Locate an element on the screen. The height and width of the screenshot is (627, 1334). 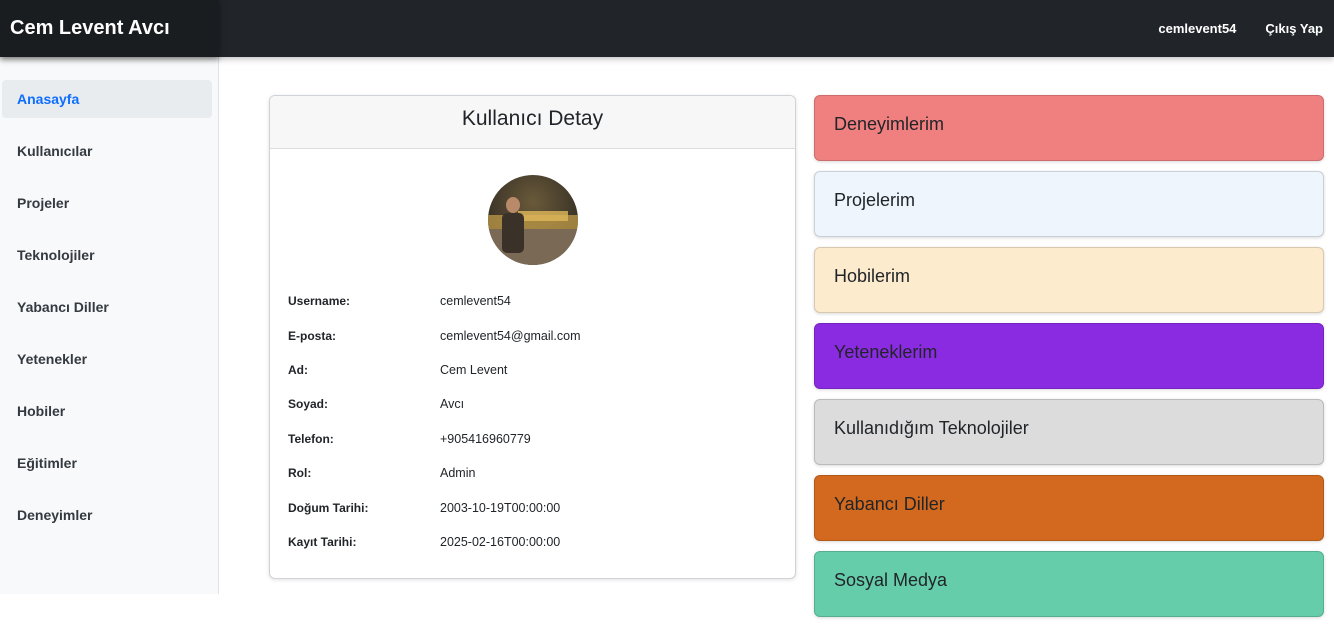
top-navbar: Cem Levent Avcı cemlevent54 Çıkış Yap is located at coordinates (667, 28).